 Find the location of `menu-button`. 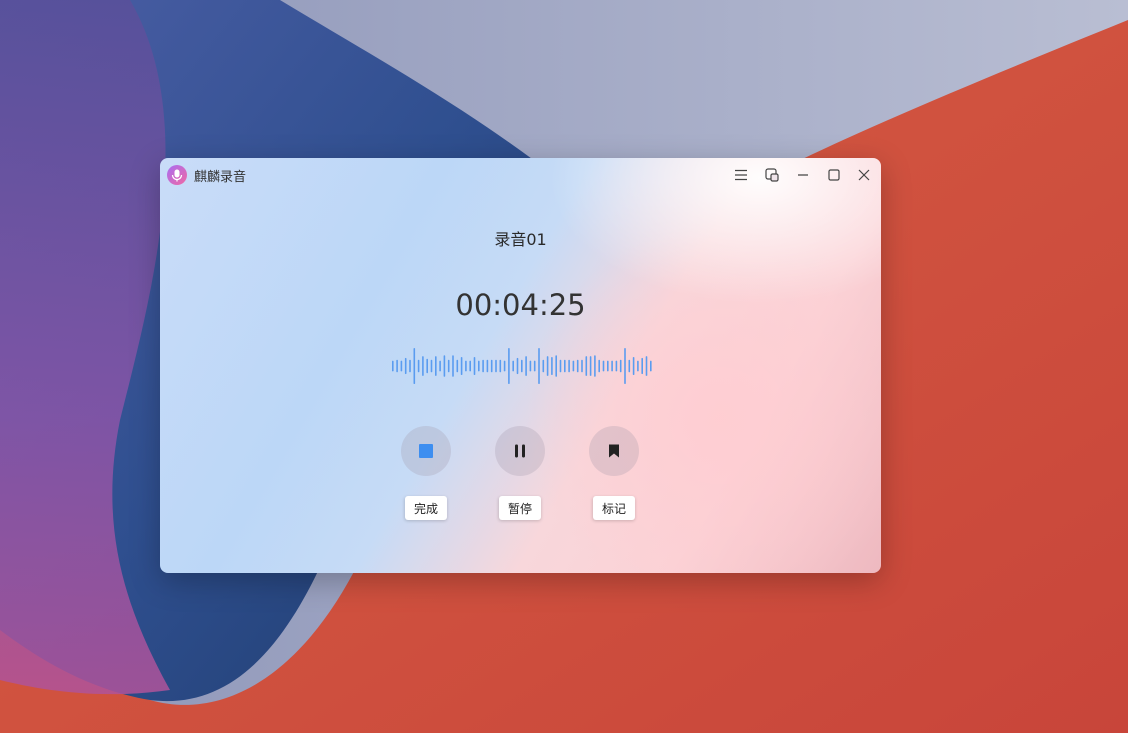

menu-button is located at coordinates (741, 175).